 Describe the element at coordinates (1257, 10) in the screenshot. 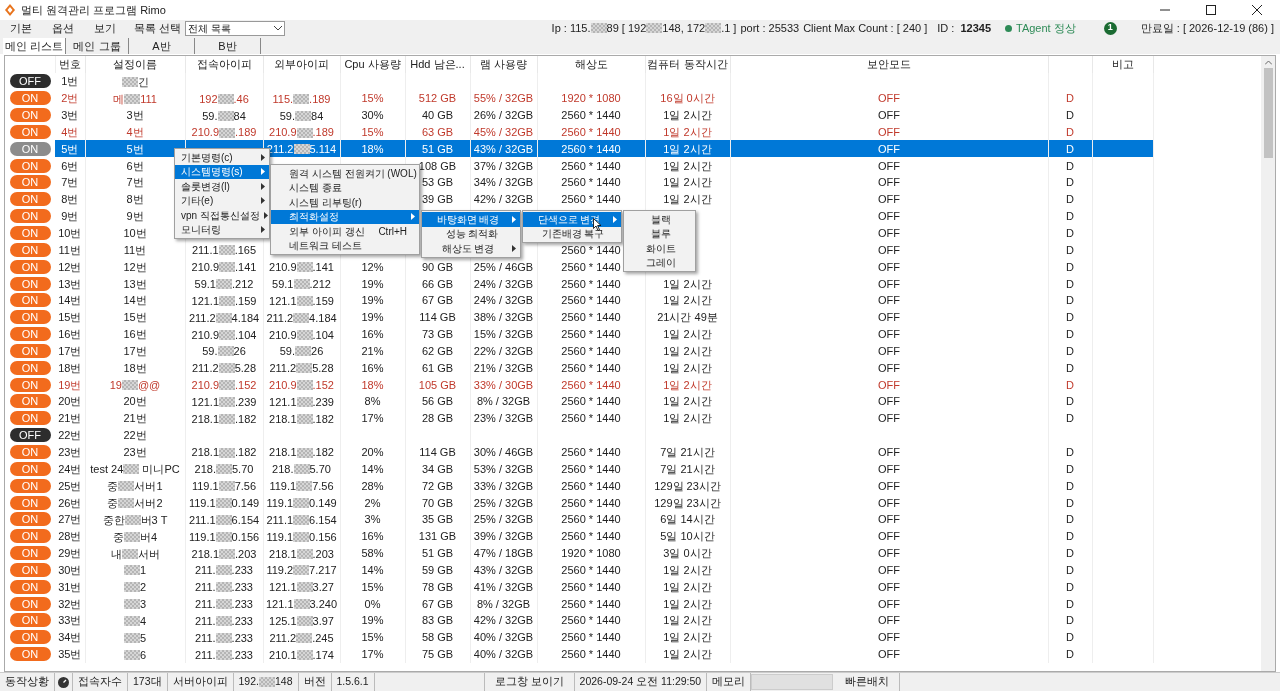

I see `close-icon` at that location.